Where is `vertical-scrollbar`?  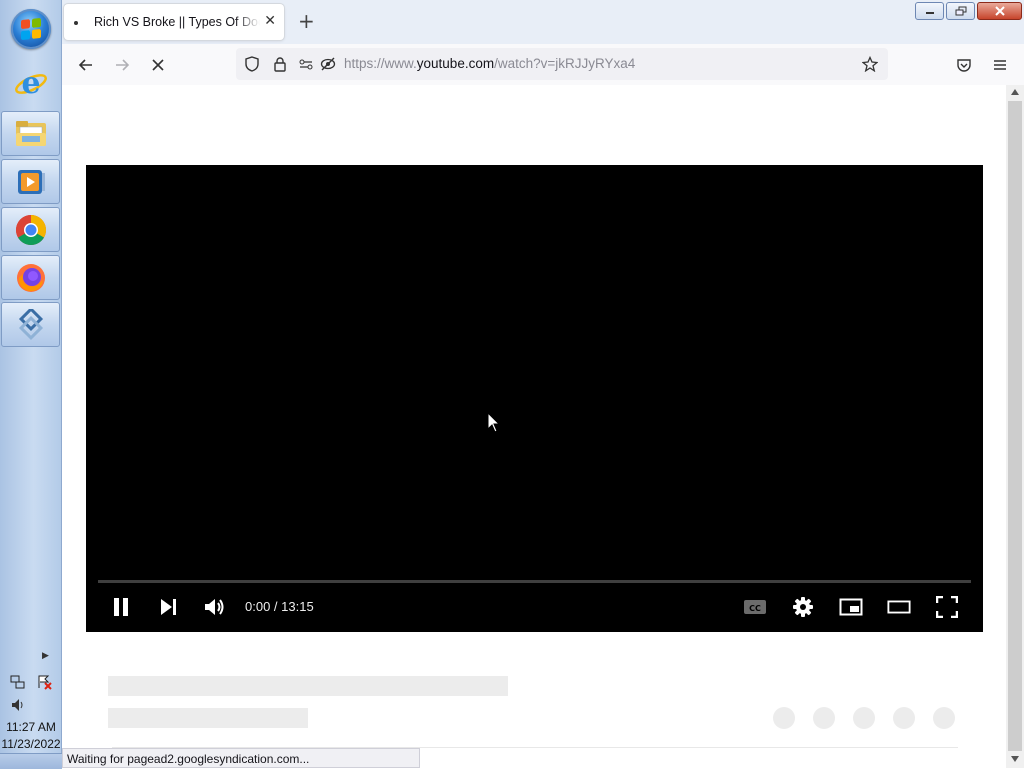 vertical-scrollbar is located at coordinates (1015, 426).